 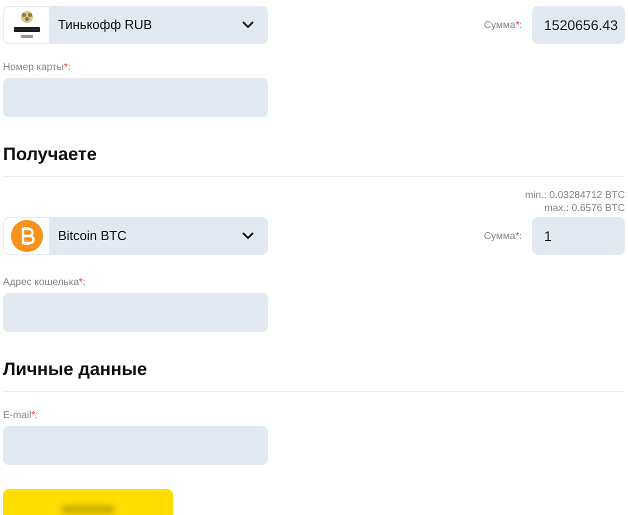 What do you see at coordinates (75, 369) in the screenshot?
I see `section-heading: Личные данные` at bounding box center [75, 369].